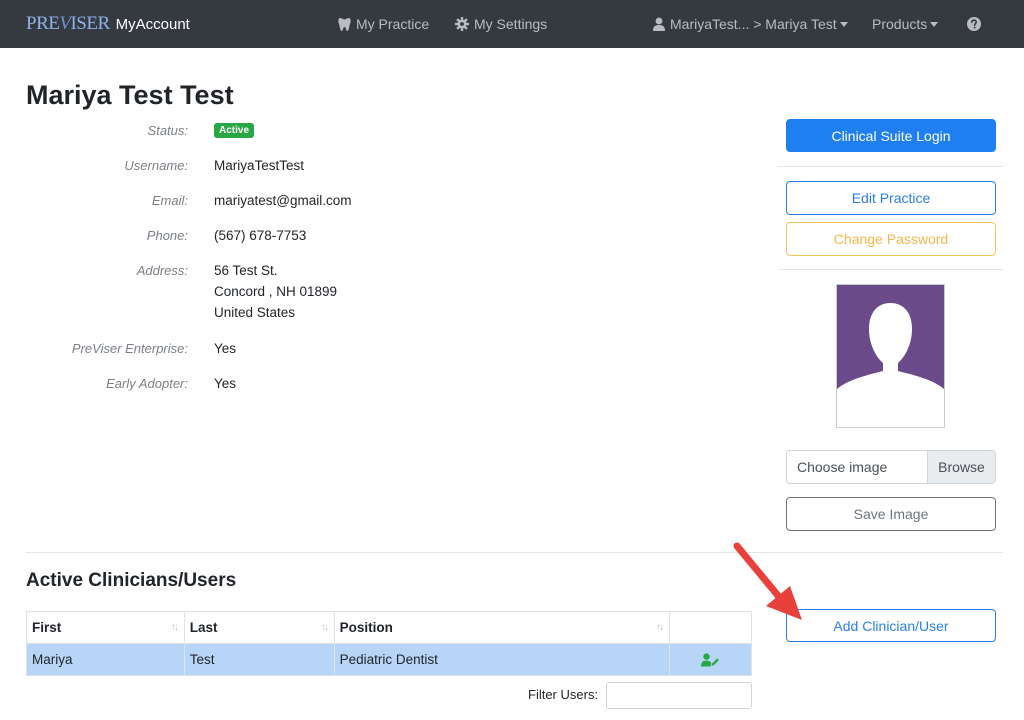 This screenshot has width=1024, height=720. I want to click on cell-position: Pediatric Dentist, so click(501, 660).